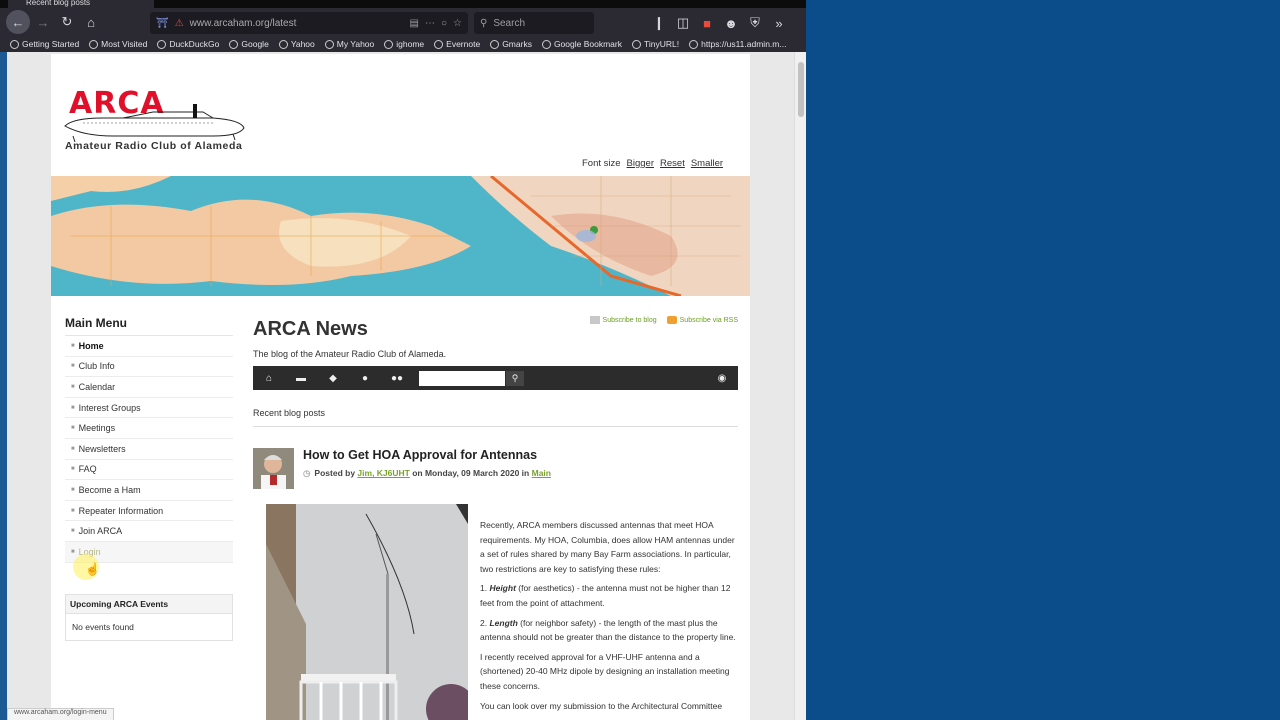  Describe the element at coordinates (301, 378) in the screenshot. I see `folder-icon: ▬` at that location.